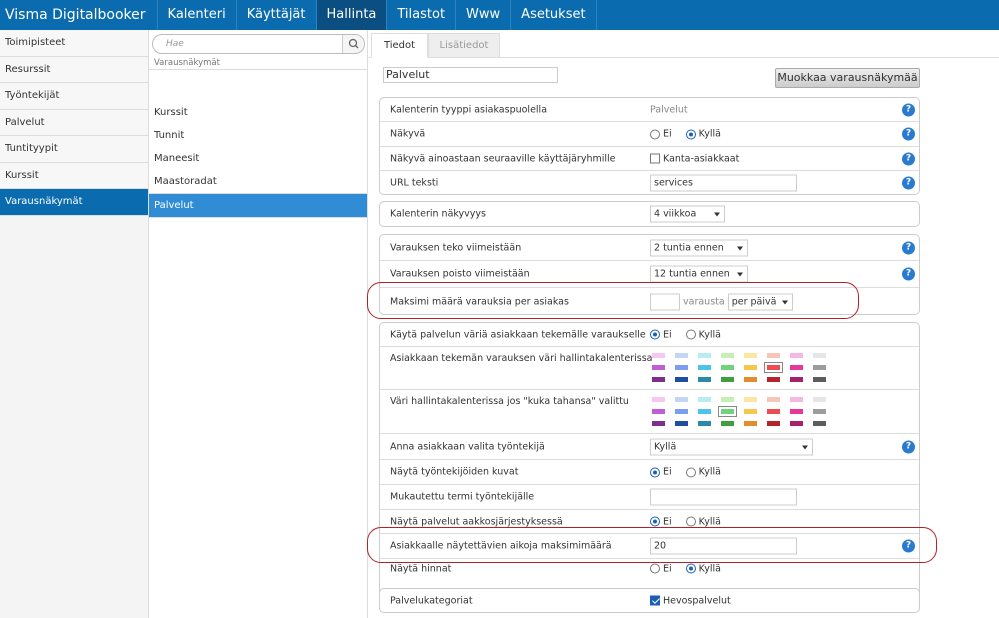  What do you see at coordinates (258, 136) in the screenshot?
I see `list-item-tunnit: Tunnit` at bounding box center [258, 136].